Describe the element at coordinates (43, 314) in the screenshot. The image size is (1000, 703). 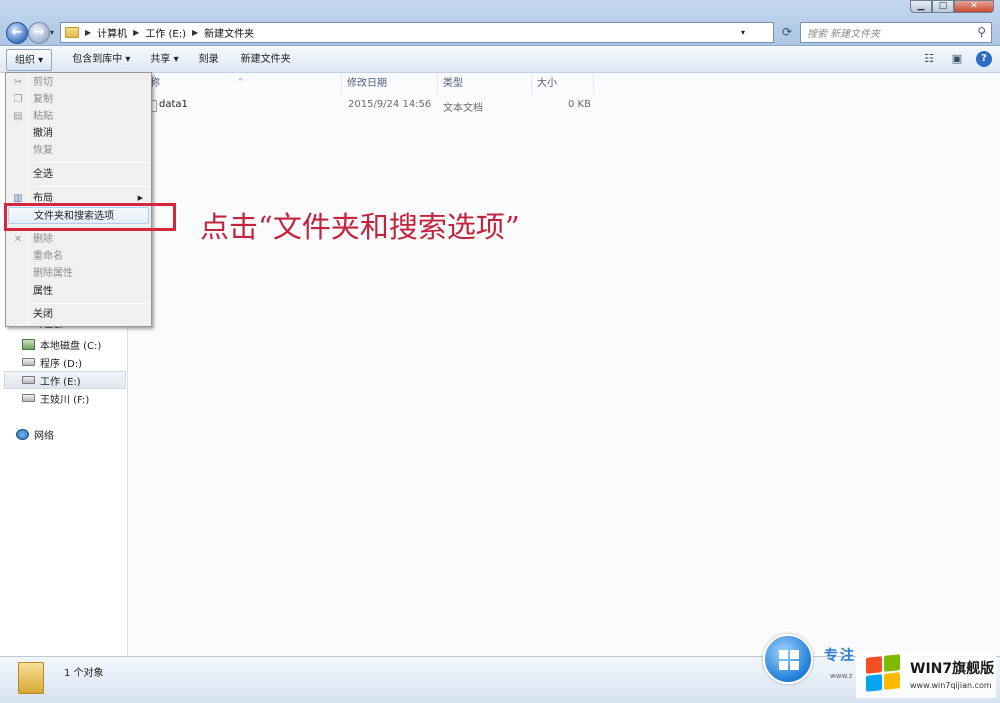
I see `menu-item-label: 关闭` at that location.